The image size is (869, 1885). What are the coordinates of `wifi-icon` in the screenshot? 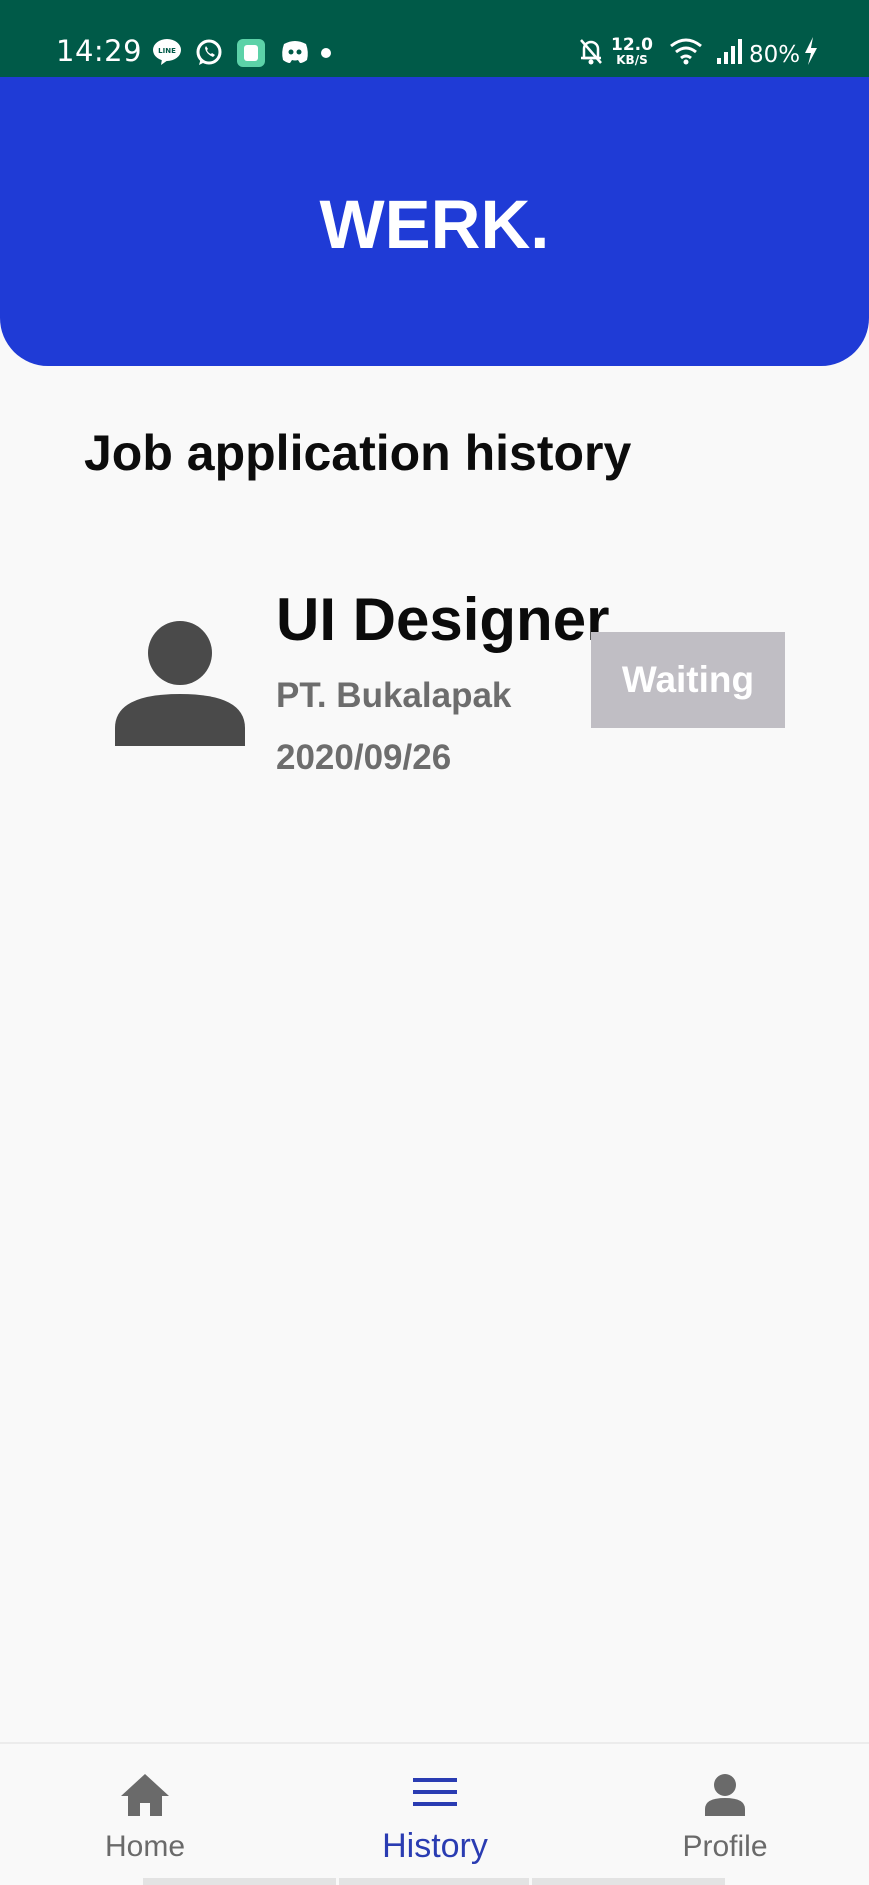 It's located at (686, 51).